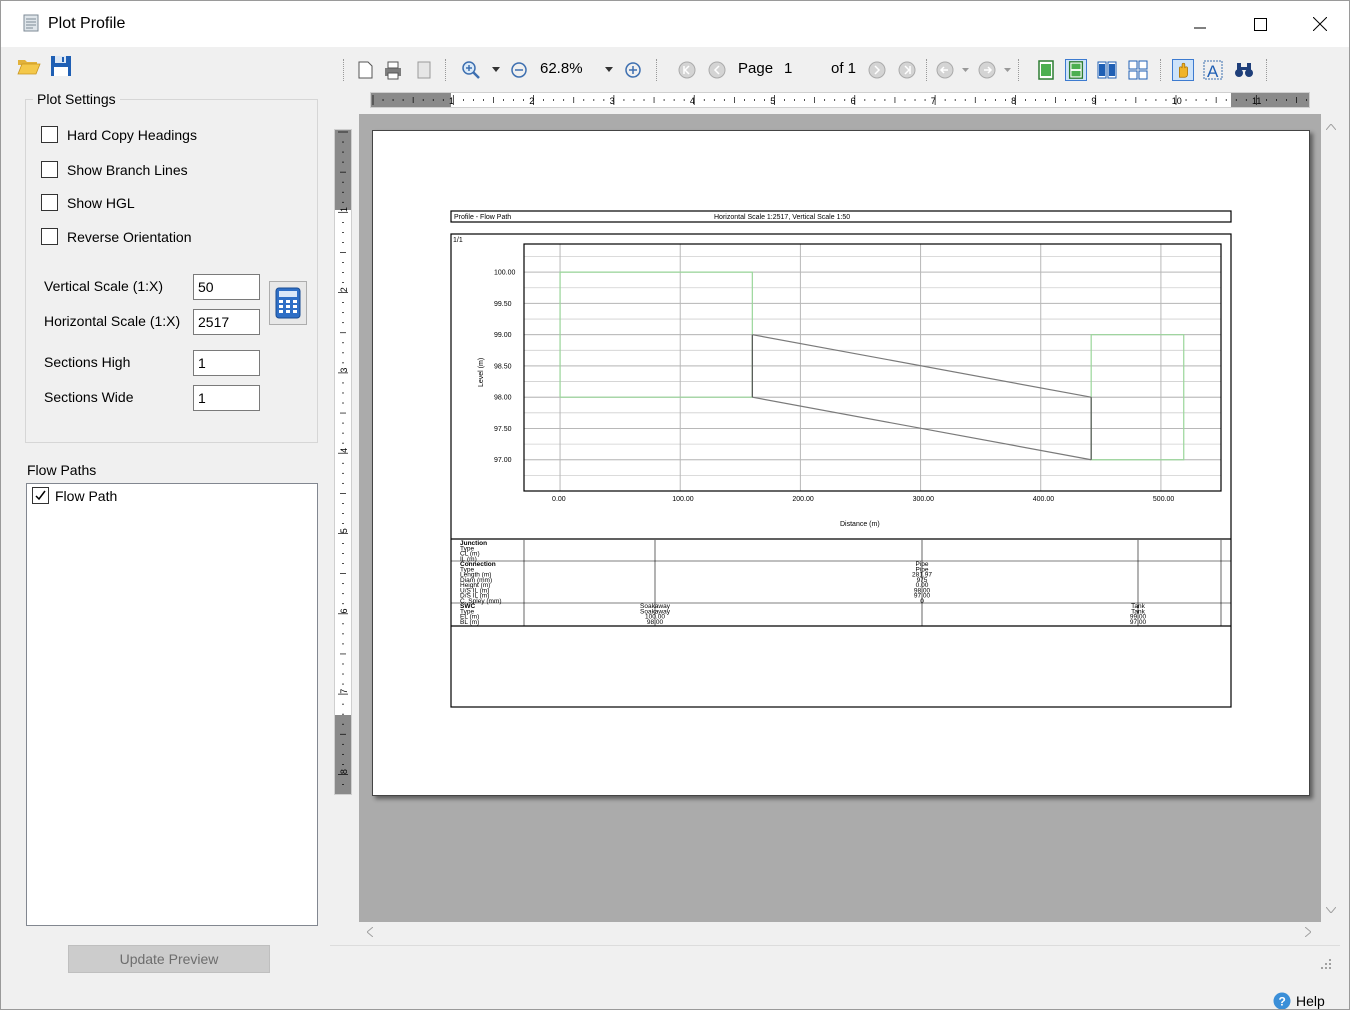 This screenshot has width=1350, height=1010. What do you see at coordinates (503, 460) in the screenshot?
I see `y-tick-label: 97.00` at bounding box center [503, 460].